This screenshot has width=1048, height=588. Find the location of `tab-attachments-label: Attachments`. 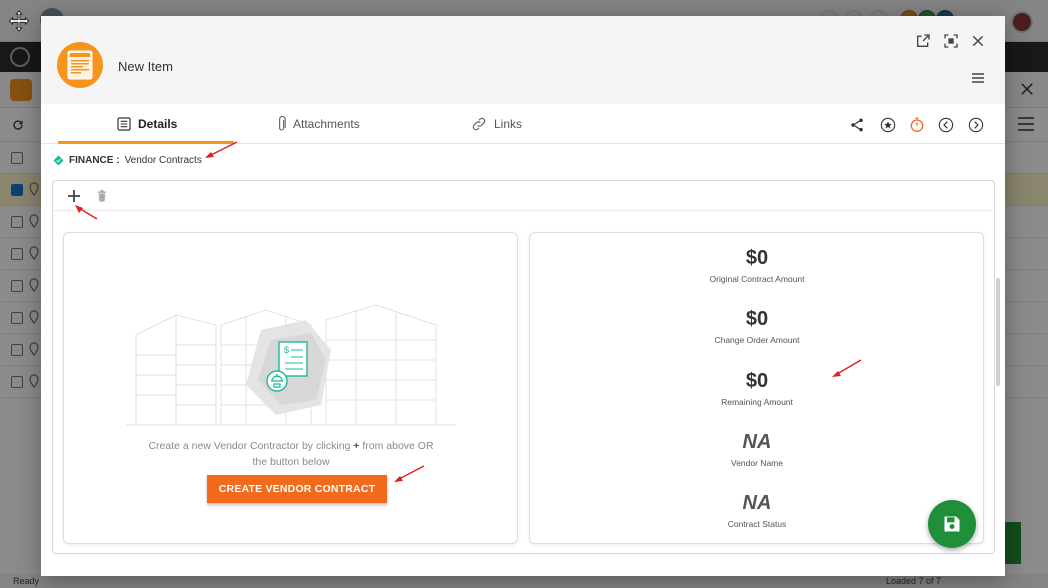

tab-attachments-label: Attachments is located at coordinates (326, 124).